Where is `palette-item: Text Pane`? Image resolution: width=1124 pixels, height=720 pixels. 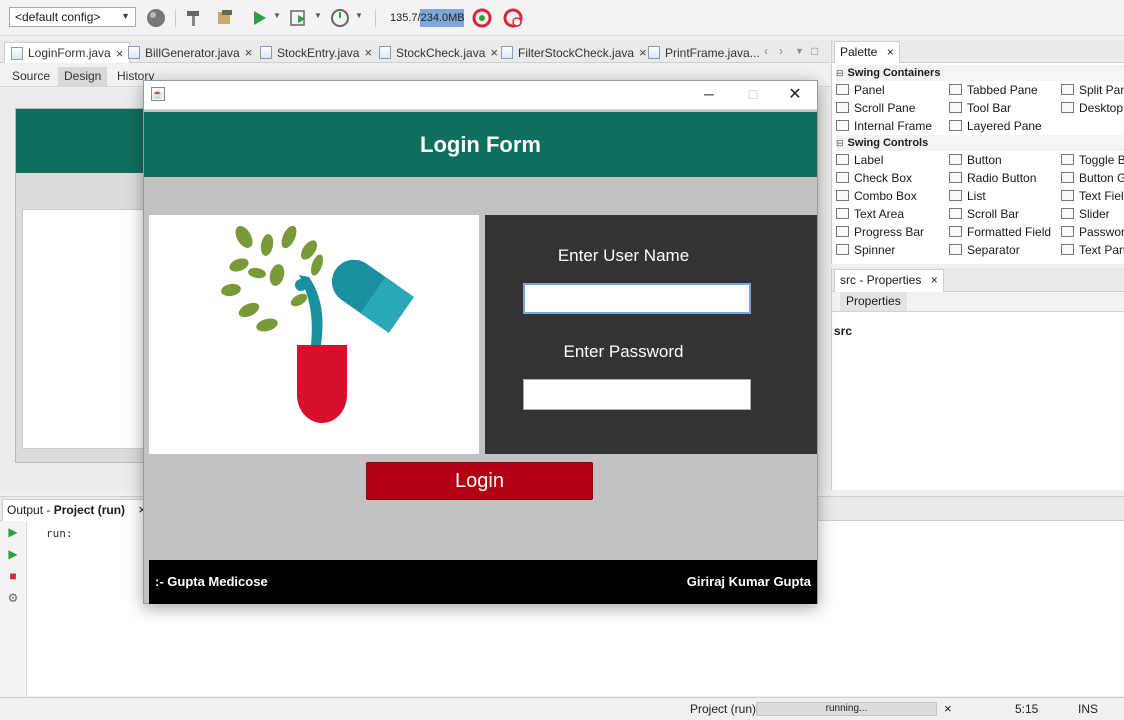
palette-item: Text Pane is located at coordinates (1092, 250).